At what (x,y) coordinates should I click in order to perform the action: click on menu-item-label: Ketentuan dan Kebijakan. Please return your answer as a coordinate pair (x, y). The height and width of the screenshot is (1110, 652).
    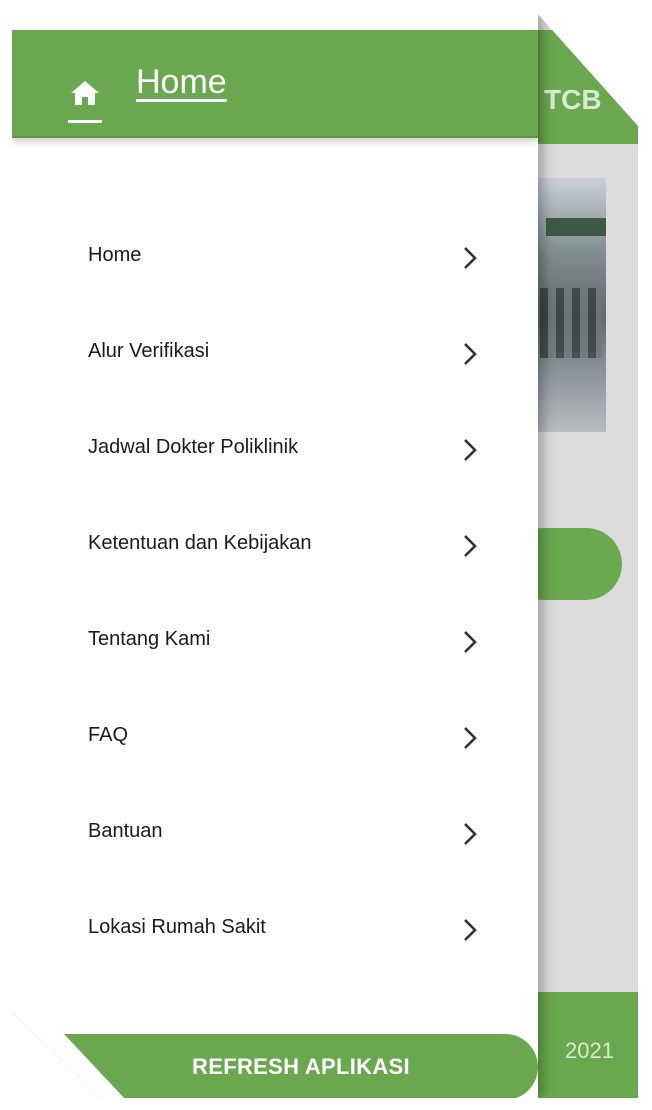
    Looking at the image, I should click on (200, 543).